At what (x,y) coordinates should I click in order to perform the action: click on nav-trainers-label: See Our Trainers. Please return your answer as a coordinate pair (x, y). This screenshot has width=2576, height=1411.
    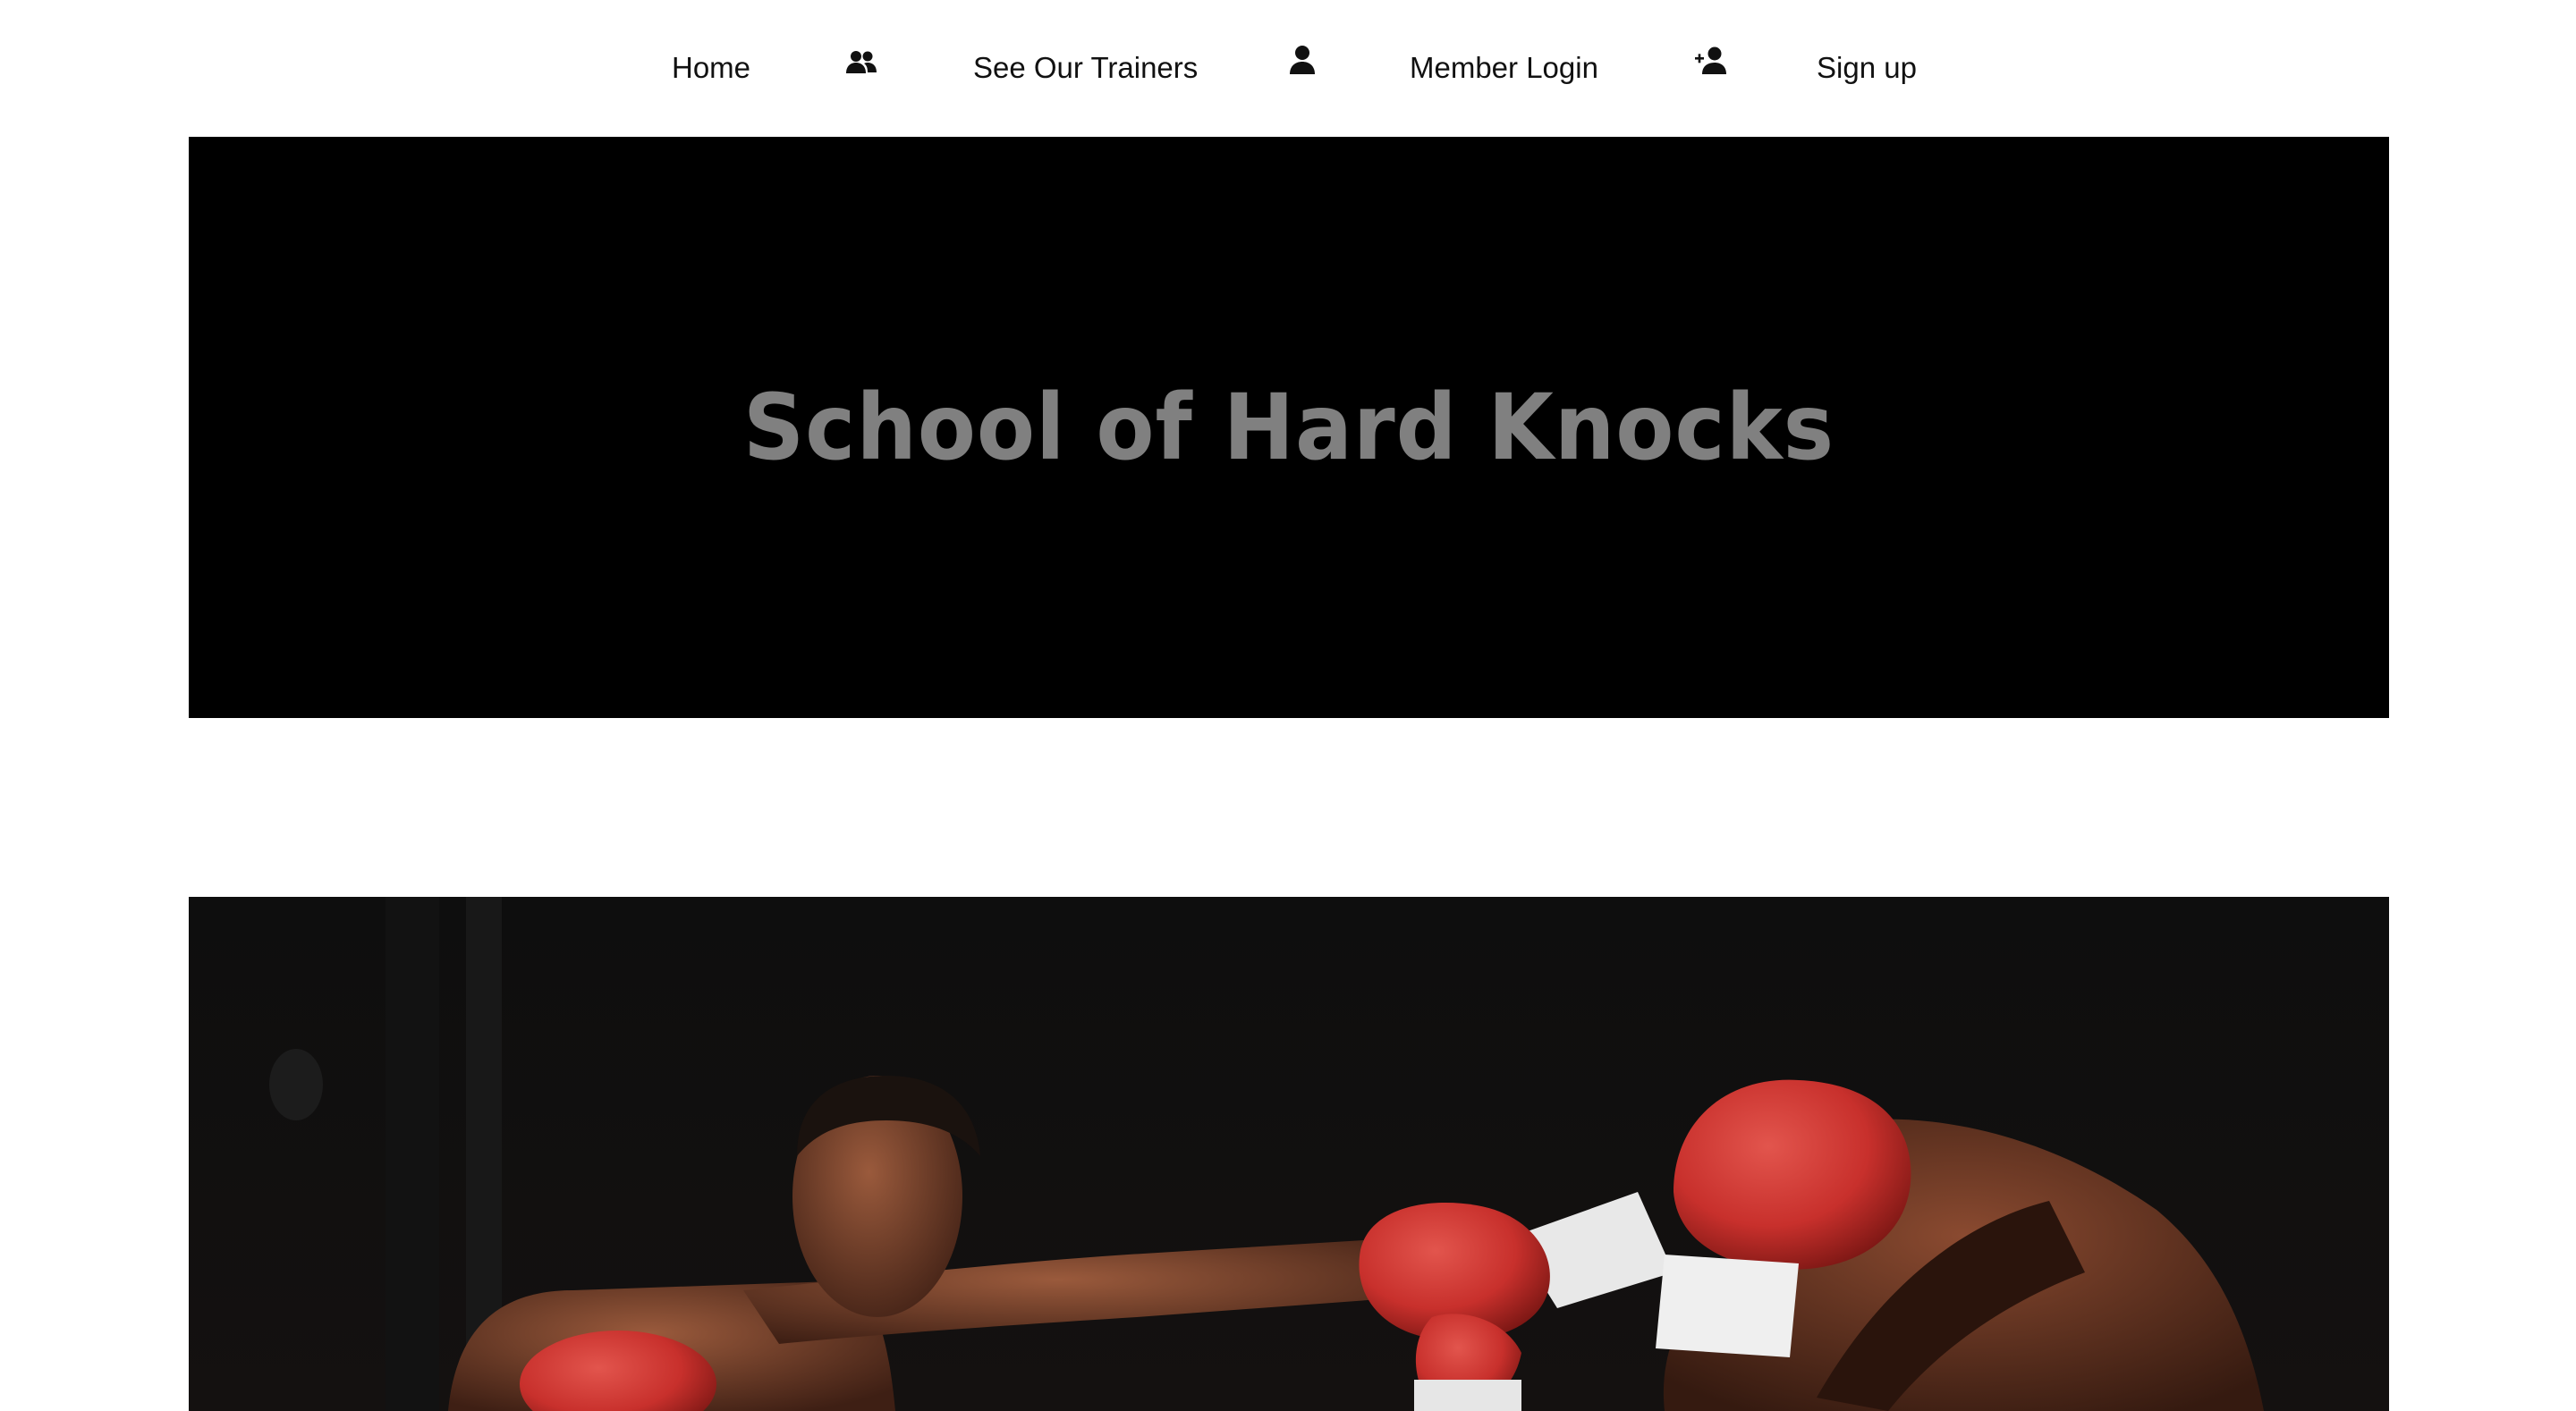
    Looking at the image, I should click on (1086, 67).